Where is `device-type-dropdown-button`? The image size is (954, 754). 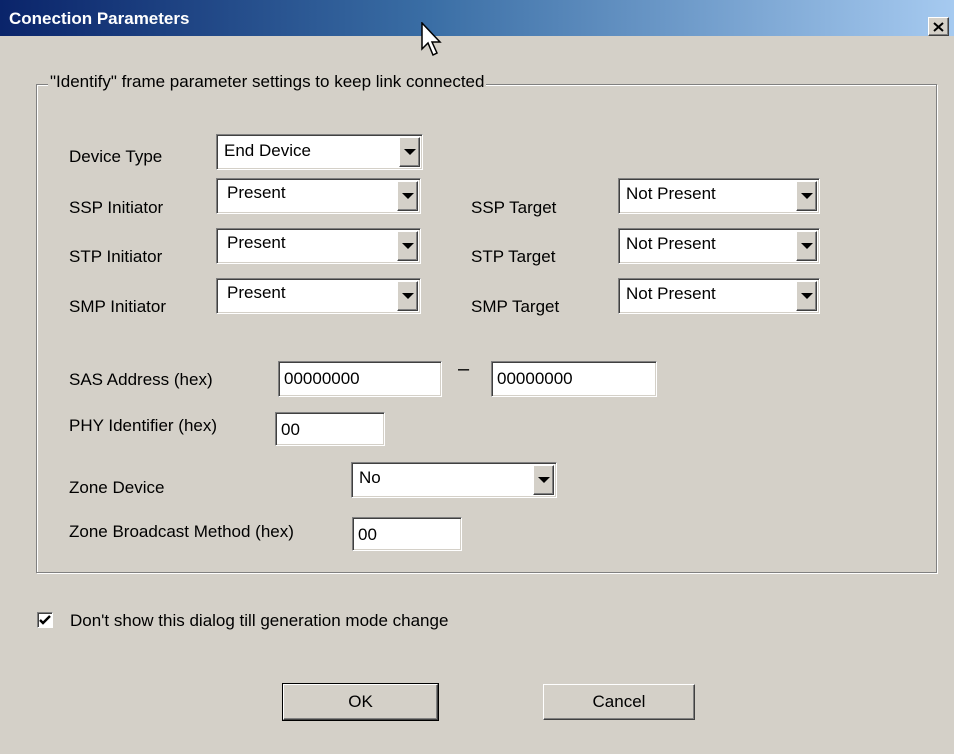 device-type-dropdown-button is located at coordinates (409, 152).